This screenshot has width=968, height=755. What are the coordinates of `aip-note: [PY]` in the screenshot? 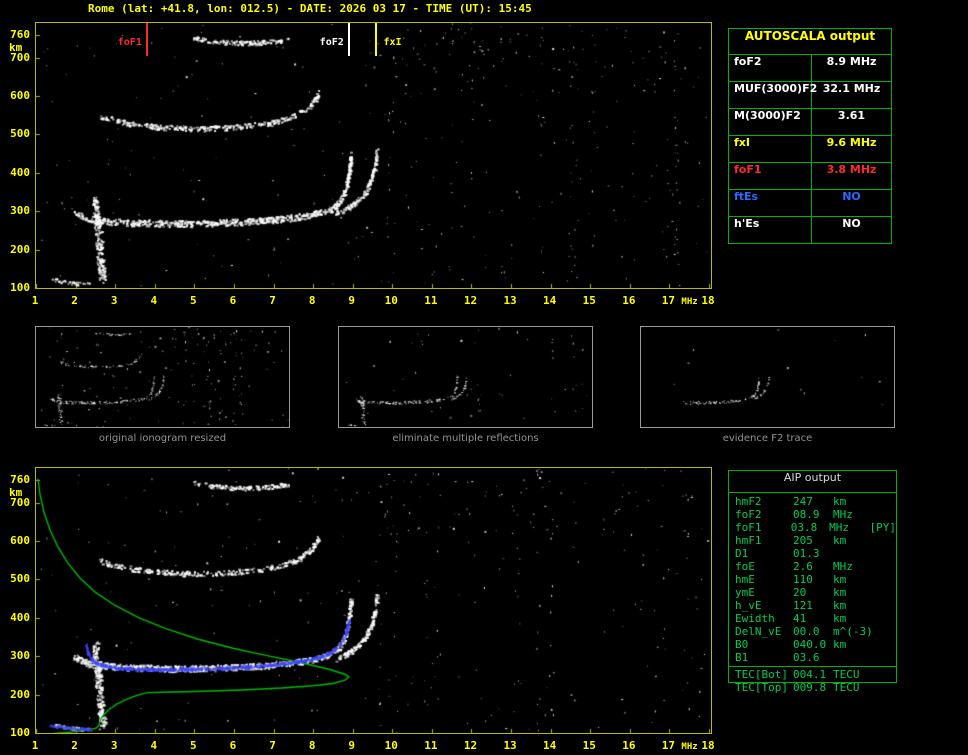 It's located at (882, 527).